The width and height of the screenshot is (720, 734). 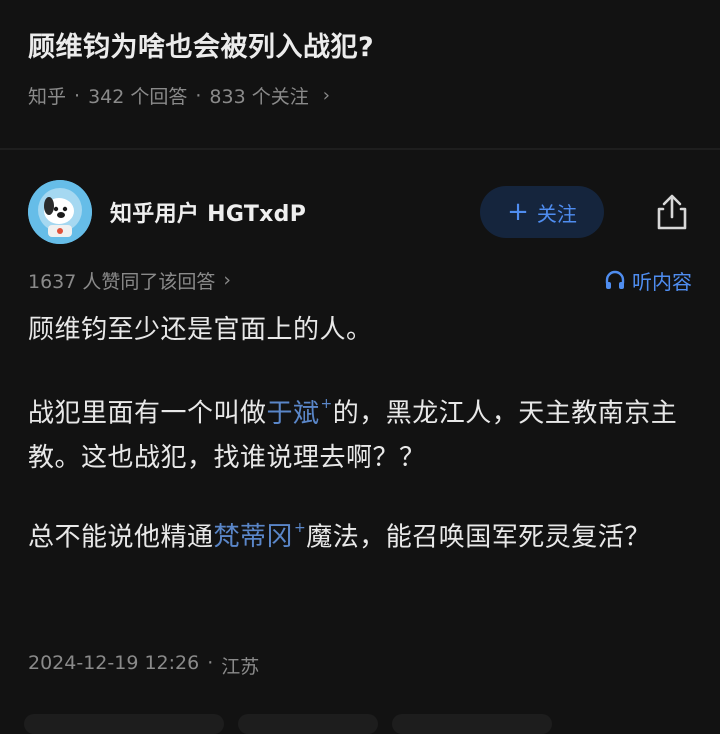 I want to click on answers-count: 342 个回答, so click(x=138, y=97).